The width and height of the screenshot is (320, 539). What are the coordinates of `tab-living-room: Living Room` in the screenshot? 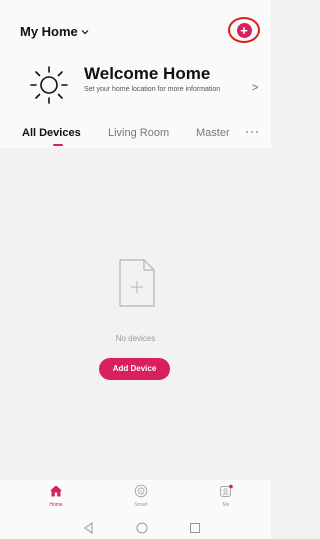 It's located at (138, 133).